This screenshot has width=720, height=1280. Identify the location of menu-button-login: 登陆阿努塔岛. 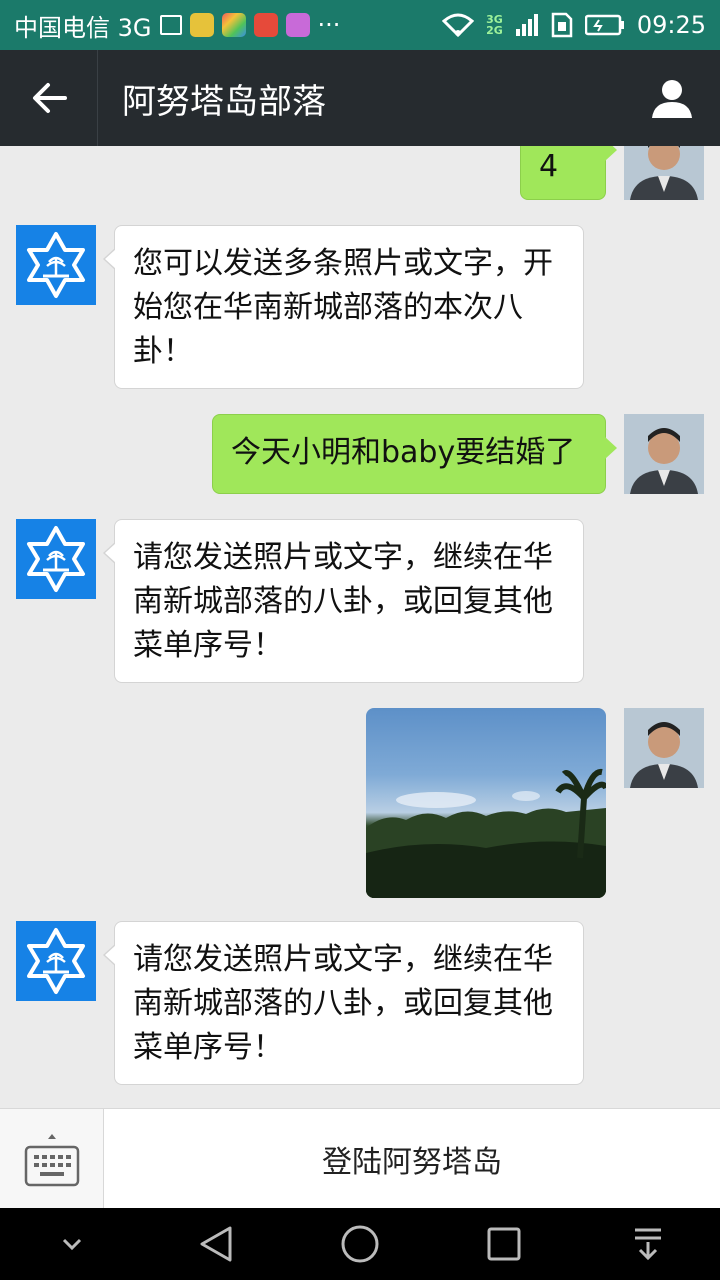
(412, 1158).